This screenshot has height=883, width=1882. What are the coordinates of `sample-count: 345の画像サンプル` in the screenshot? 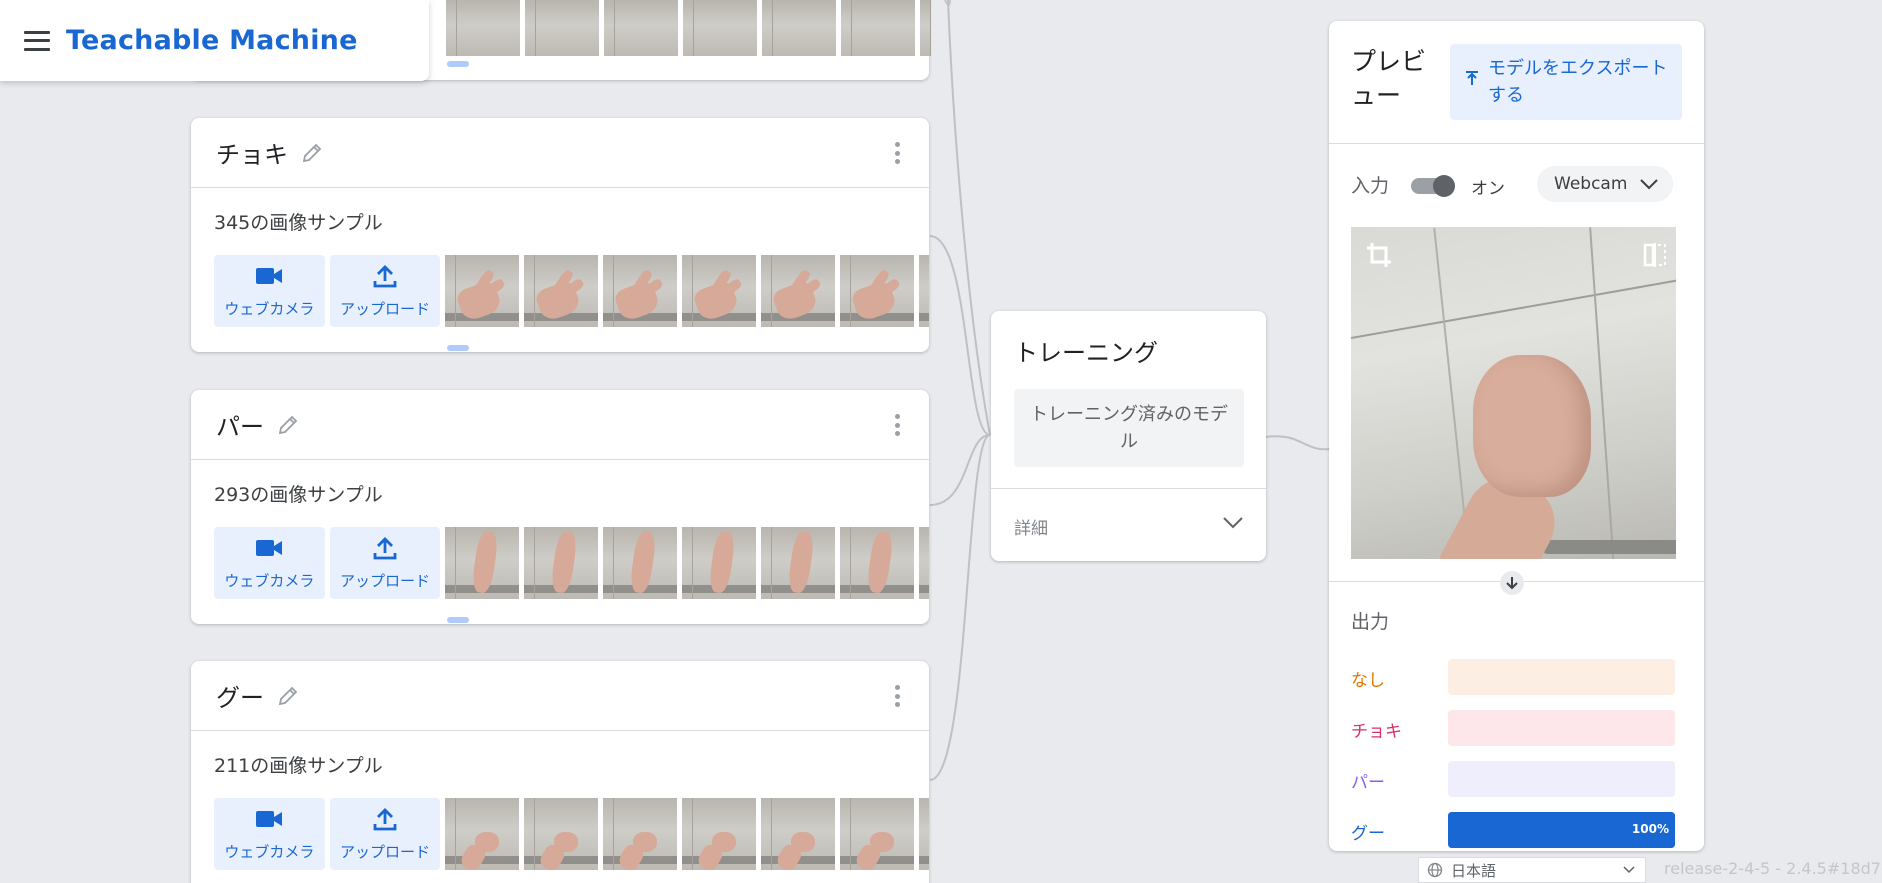 It's located at (298, 223).